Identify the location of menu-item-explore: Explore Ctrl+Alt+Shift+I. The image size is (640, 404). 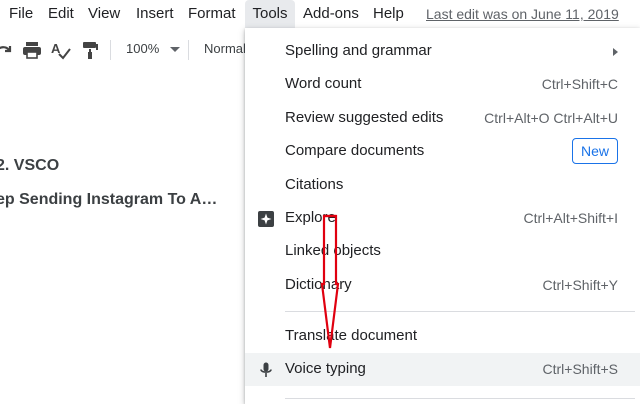
(442, 218).